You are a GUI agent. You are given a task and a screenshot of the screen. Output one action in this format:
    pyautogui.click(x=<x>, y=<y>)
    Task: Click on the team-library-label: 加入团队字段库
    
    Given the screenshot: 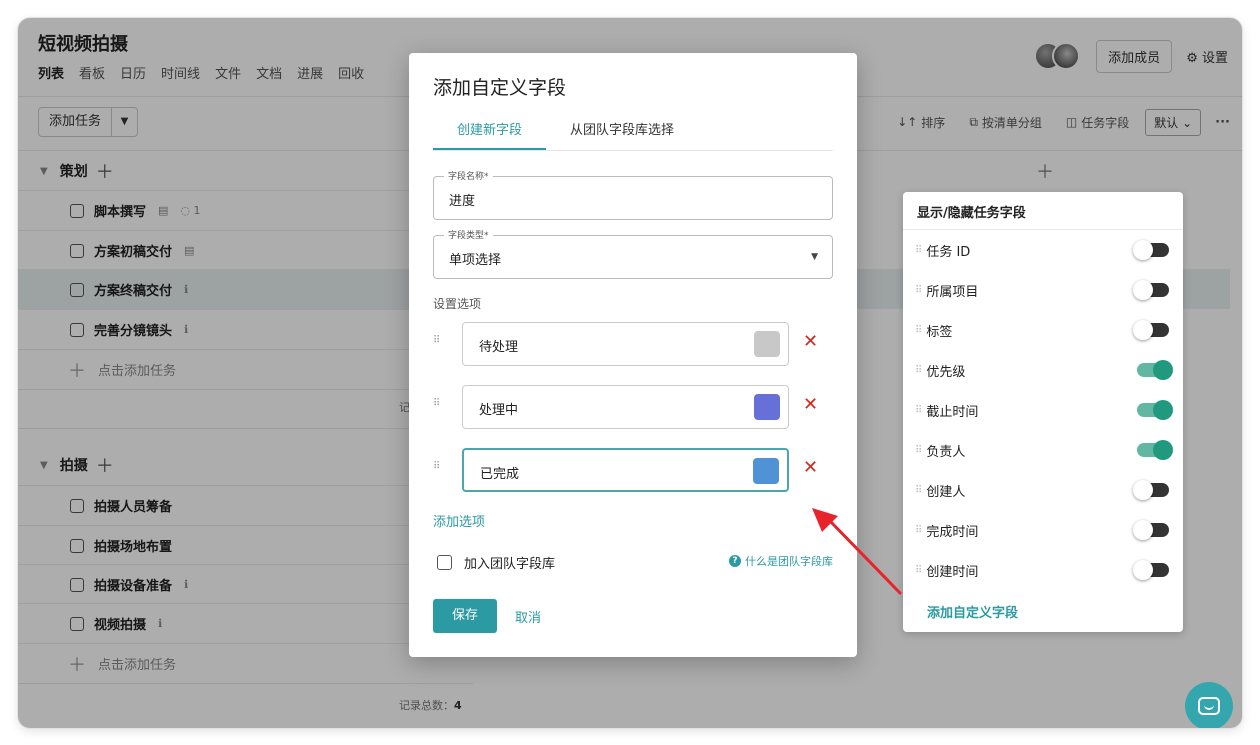 What is the action you would take?
    pyautogui.click(x=510, y=564)
    